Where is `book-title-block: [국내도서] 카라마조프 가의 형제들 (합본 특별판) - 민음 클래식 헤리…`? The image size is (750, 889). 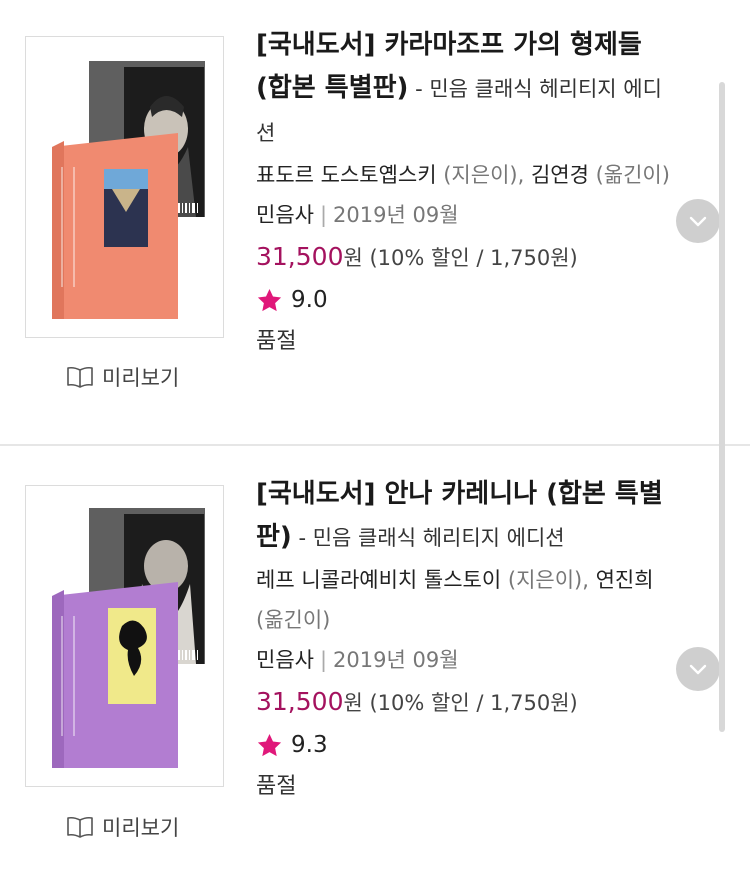
book-title-block: [국내도서] 카라마조프 가의 형제들 (합본 특별판) - 민음 클래식 헤리… is located at coordinates (466, 89).